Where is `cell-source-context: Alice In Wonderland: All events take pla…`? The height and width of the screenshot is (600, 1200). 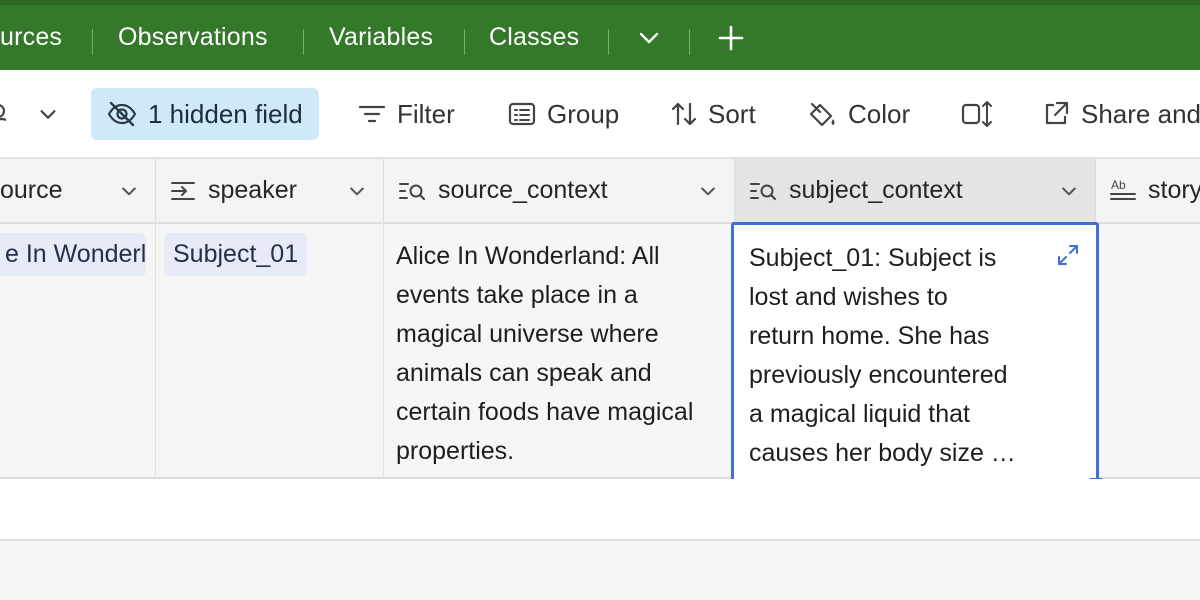 cell-source-context: Alice In Wonderland: All events take pla… is located at coordinates (559, 350).